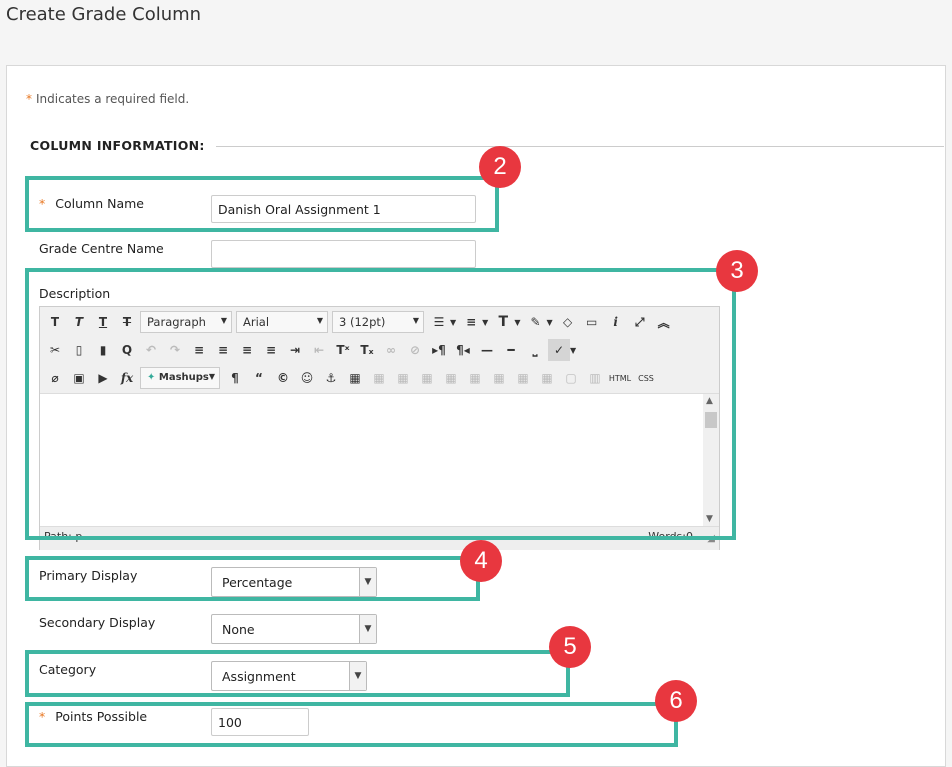  What do you see at coordinates (97, 622) in the screenshot?
I see `secondary-display-label: Secondary Display` at bounding box center [97, 622].